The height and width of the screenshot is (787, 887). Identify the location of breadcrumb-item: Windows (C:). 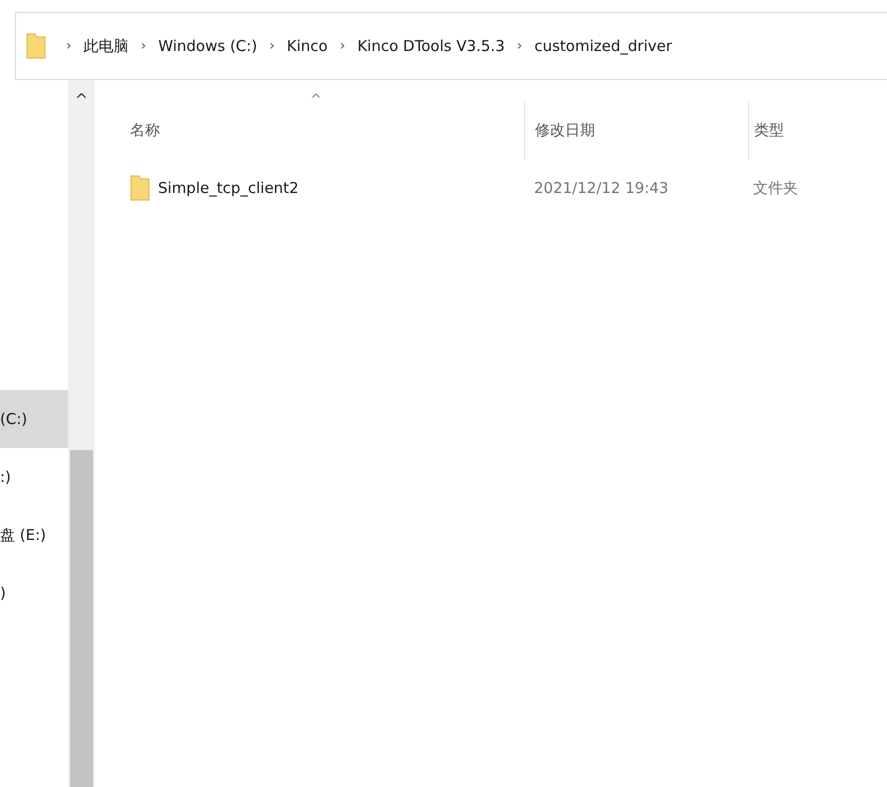
(208, 46).